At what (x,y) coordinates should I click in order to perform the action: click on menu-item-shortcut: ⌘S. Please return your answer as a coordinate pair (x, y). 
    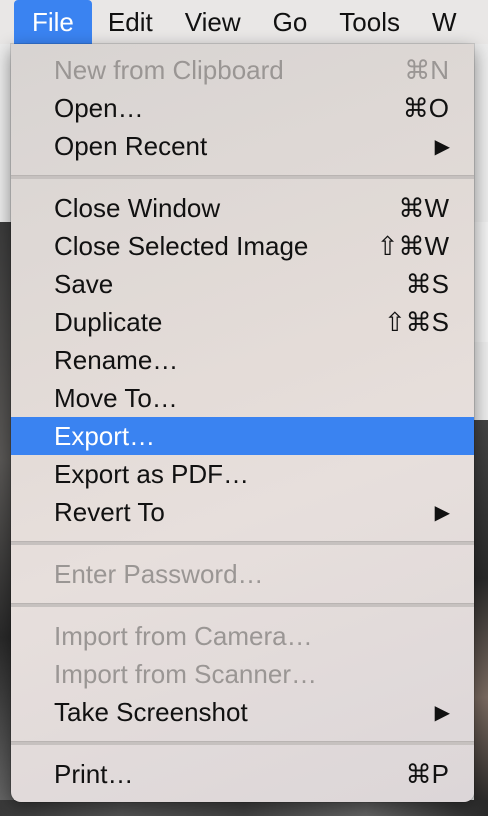
    Looking at the image, I should click on (427, 283).